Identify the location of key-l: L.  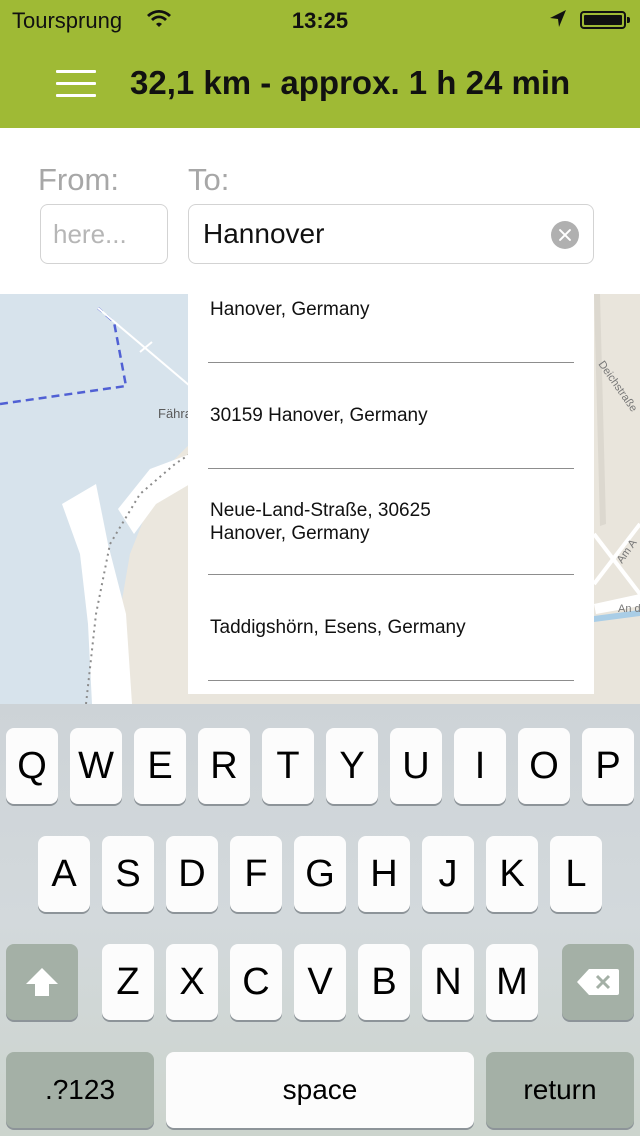
(576, 874).